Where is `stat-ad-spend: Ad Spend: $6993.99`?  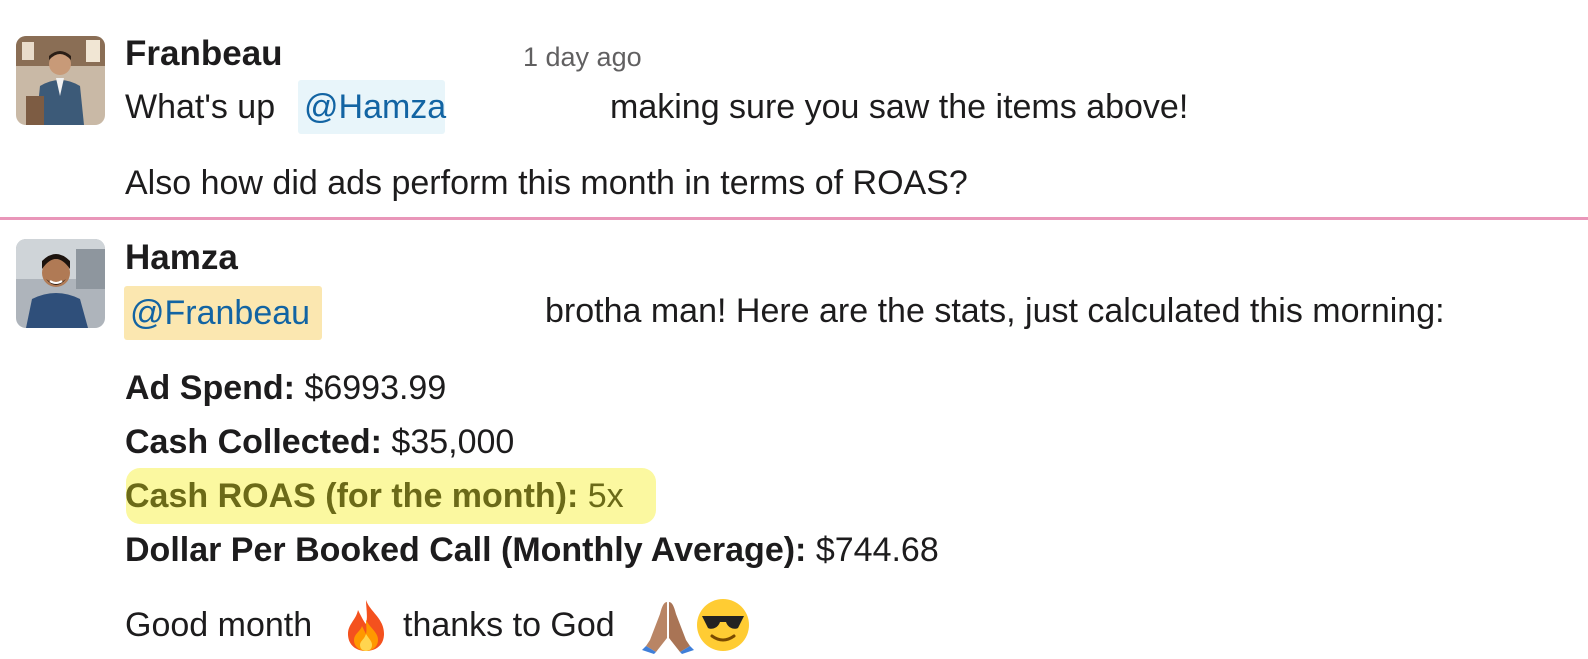 stat-ad-spend: Ad Spend: $6993.99 is located at coordinates (285, 388).